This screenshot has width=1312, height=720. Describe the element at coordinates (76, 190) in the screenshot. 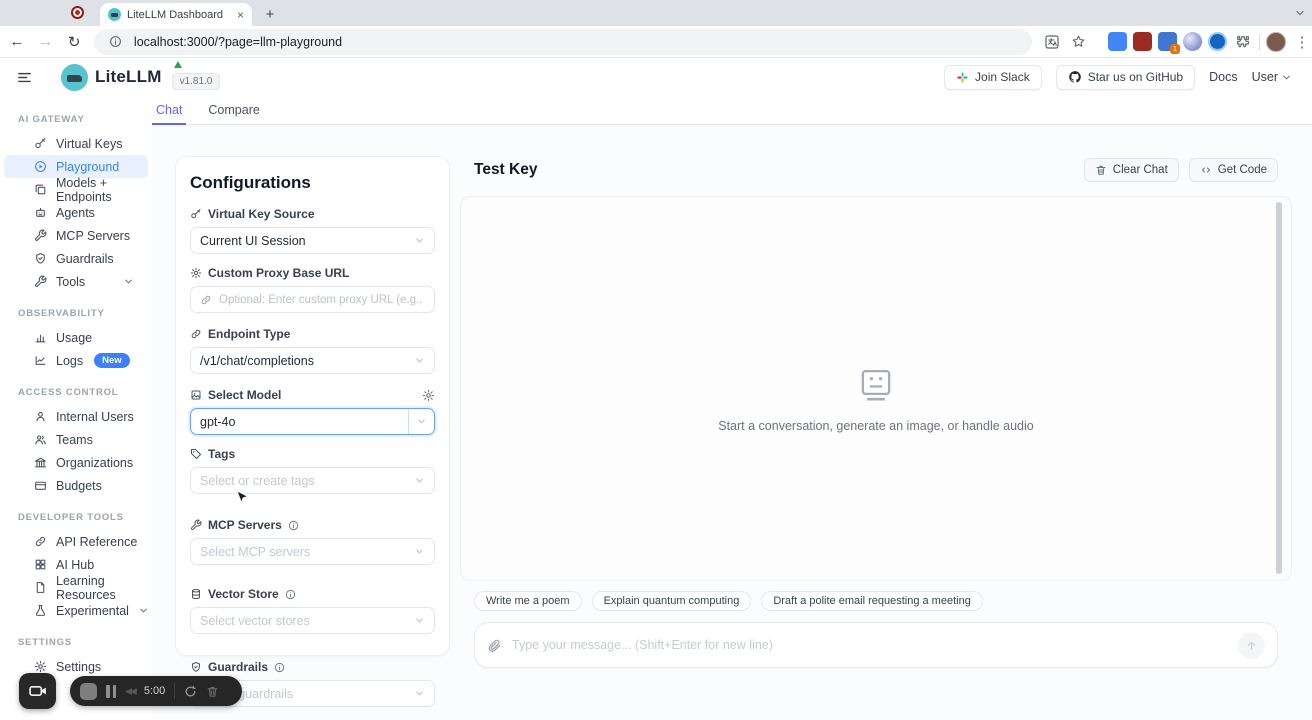

I see `sidebar-item-models-endpoints: Models + Endpoints` at that location.